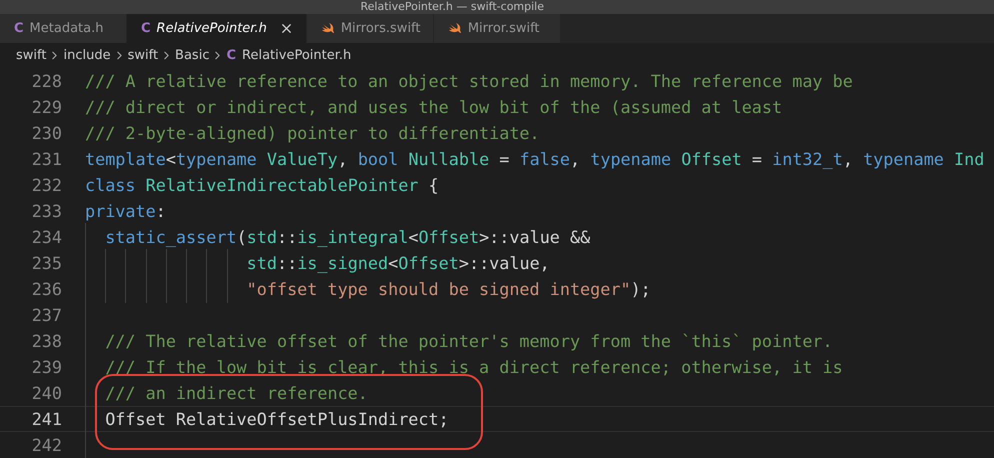 This screenshot has height=458, width=994. I want to click on line-number: 236, so click(46, 289).